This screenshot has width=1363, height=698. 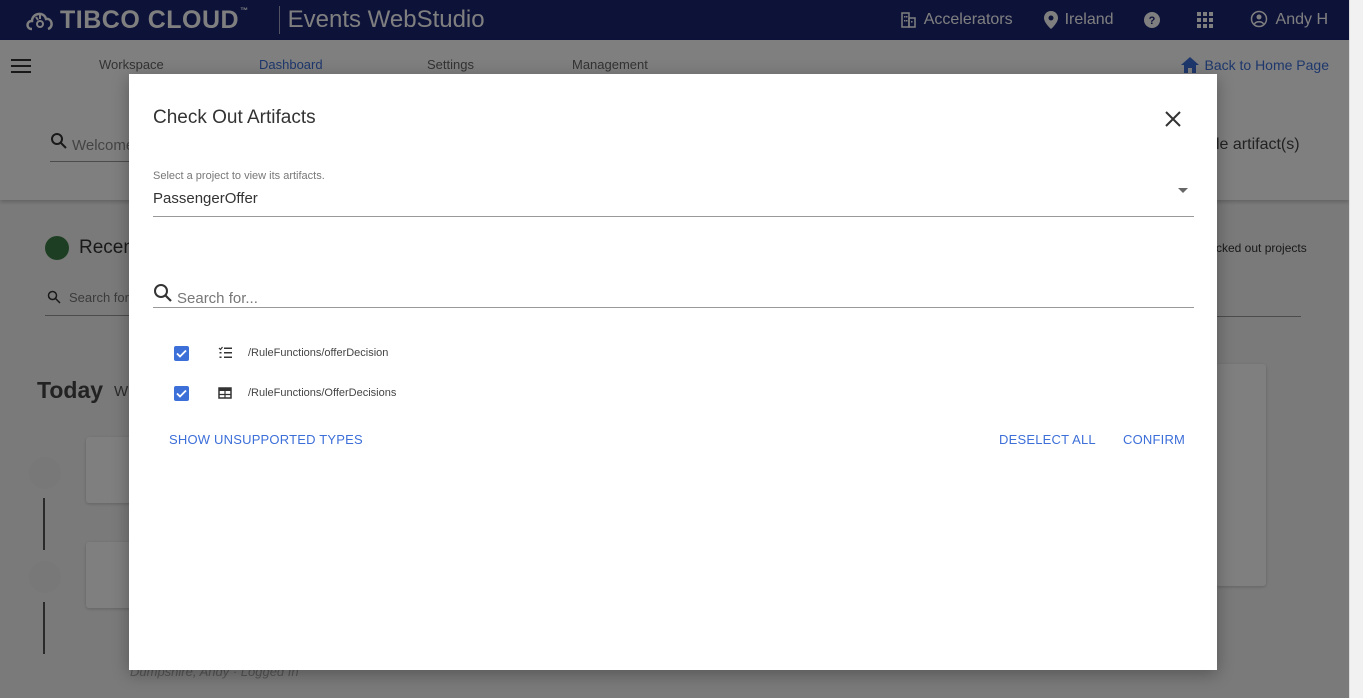 I want to click on artifact-row: /RuleFunctions/OfferDecisions, so click(x=285, y=393).